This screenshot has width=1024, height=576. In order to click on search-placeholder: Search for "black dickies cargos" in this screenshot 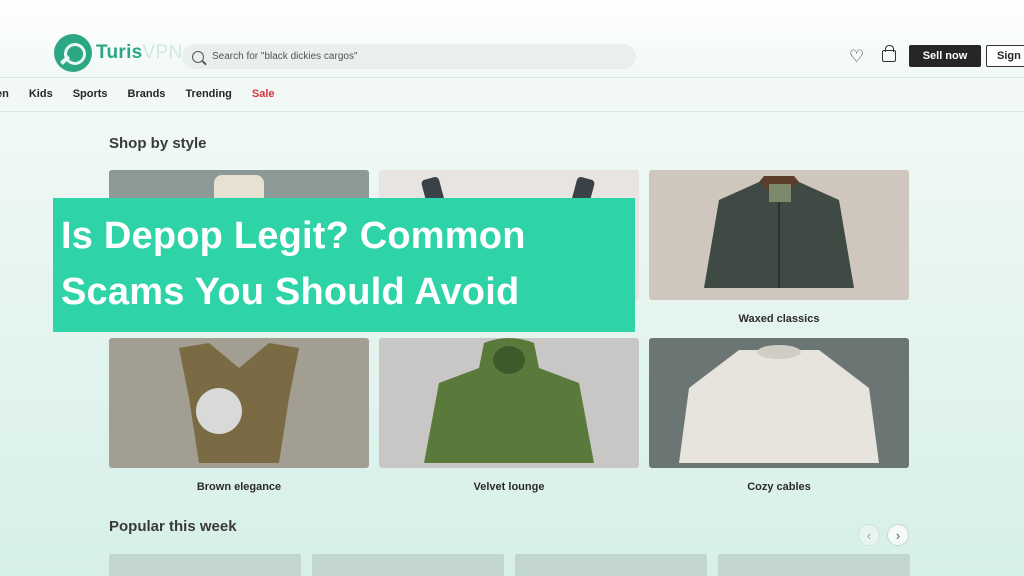, I will do `click(285, 56)`.